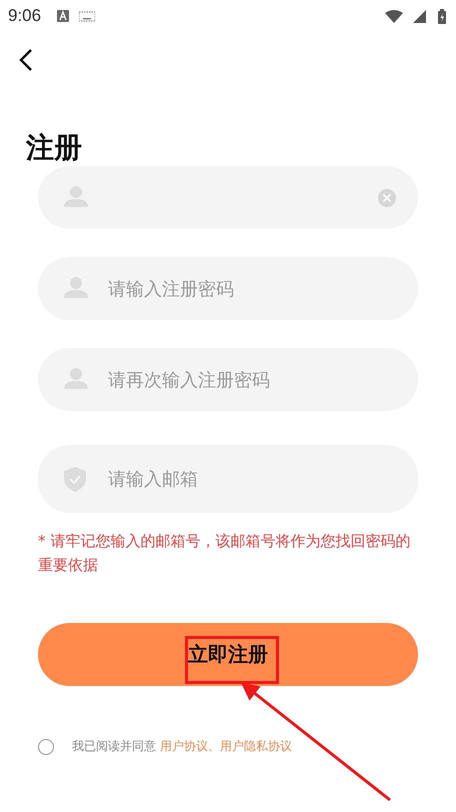 Image resolution: width=456 pixels, height=812 pixels. I want to click on register-button: 立即注册, so click(228, 654).